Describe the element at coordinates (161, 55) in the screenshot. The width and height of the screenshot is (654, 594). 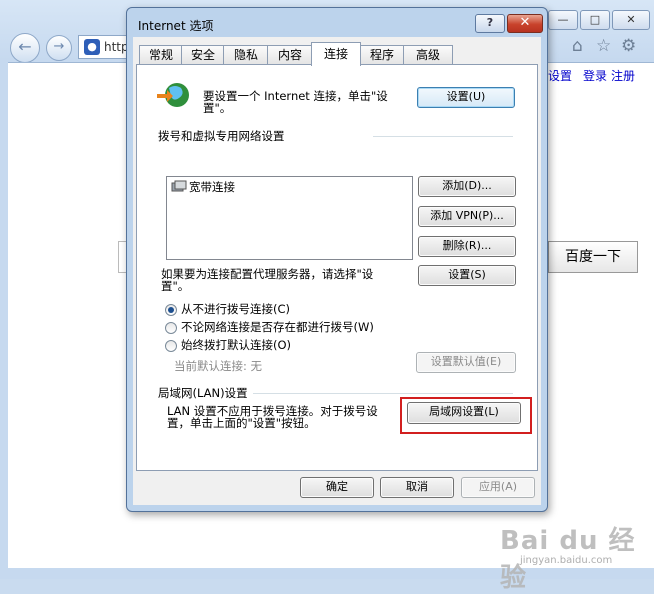
I see `tab-general: 常规` at that location.